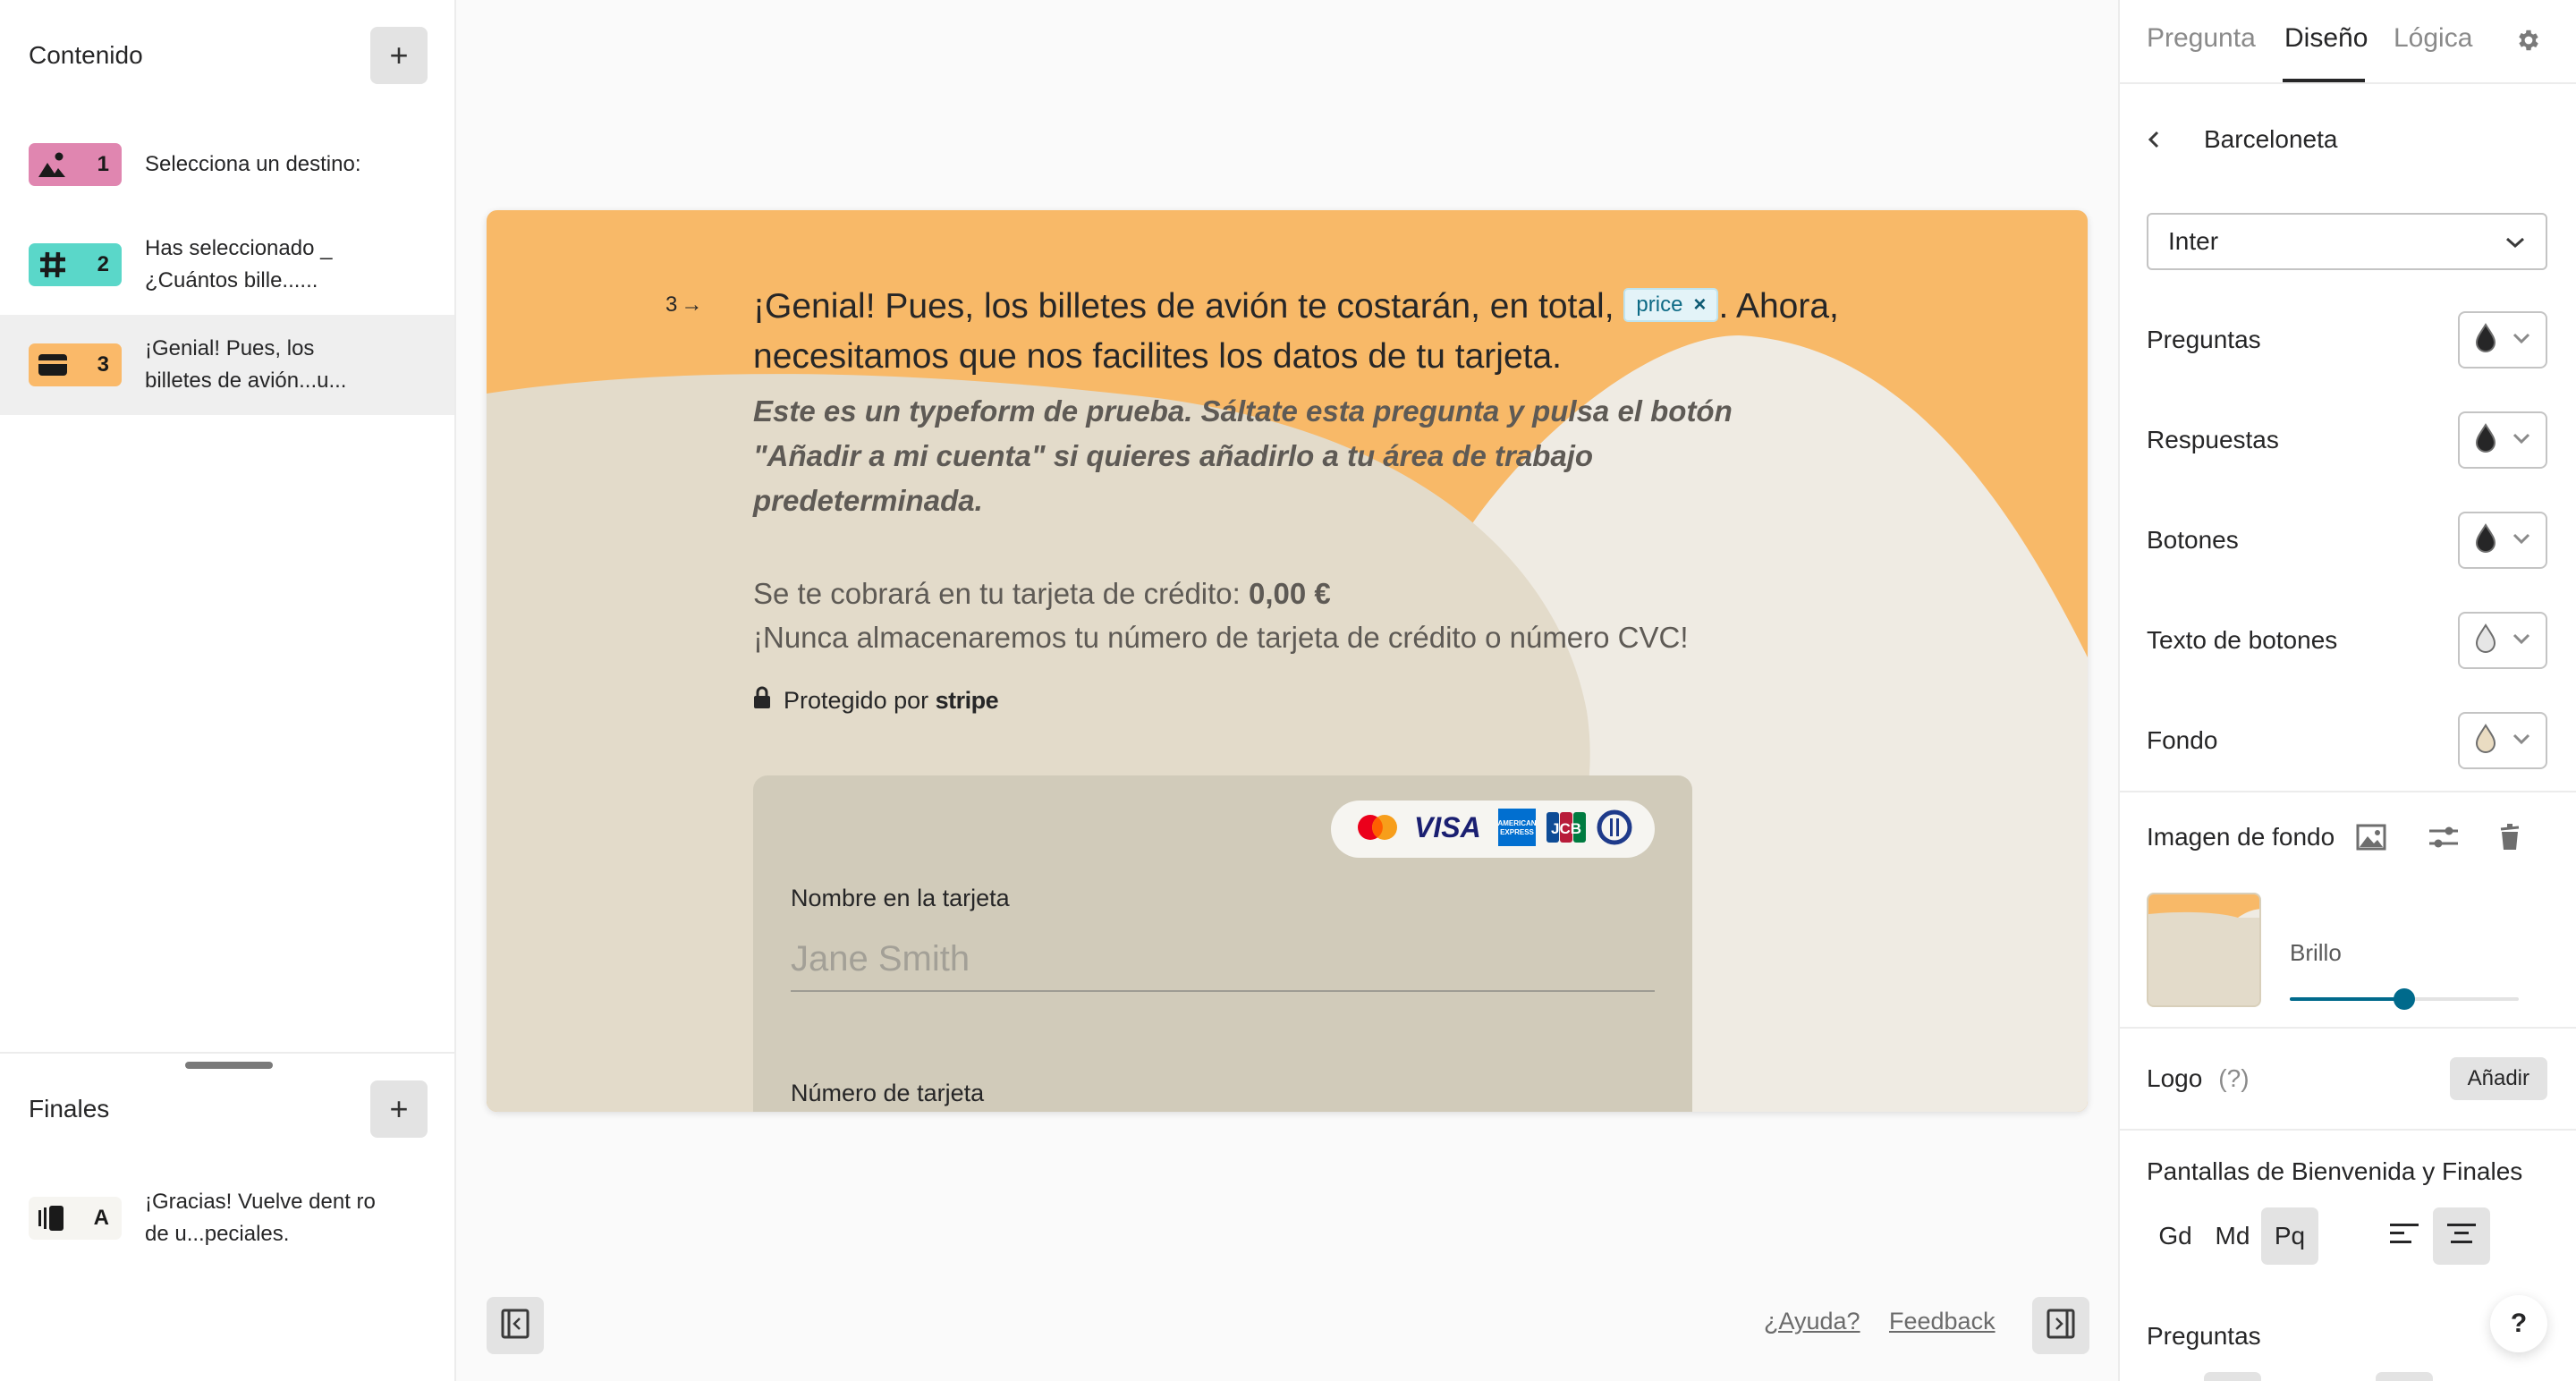  Describe the element at coordinates (2204, 339) in the screenshot. I see `color-setting-label: Preguntas` at that location.